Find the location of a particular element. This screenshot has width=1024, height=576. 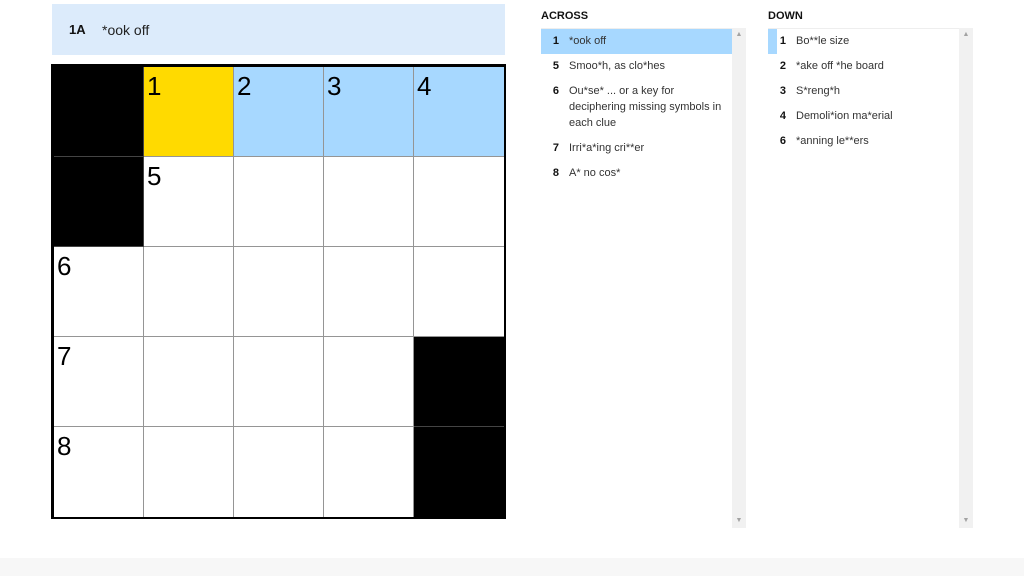

across-scrollbar: ▲ ▼ is located at coordinates (739, 278).